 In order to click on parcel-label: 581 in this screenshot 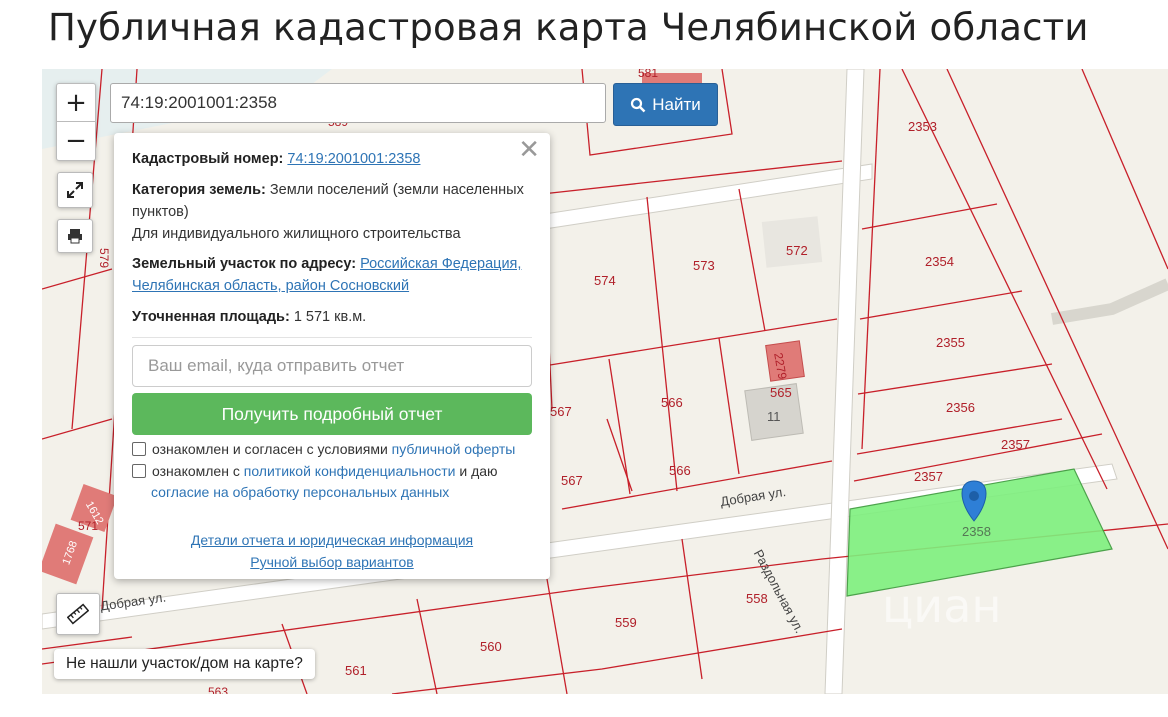, I will do `click(648, 74)`.